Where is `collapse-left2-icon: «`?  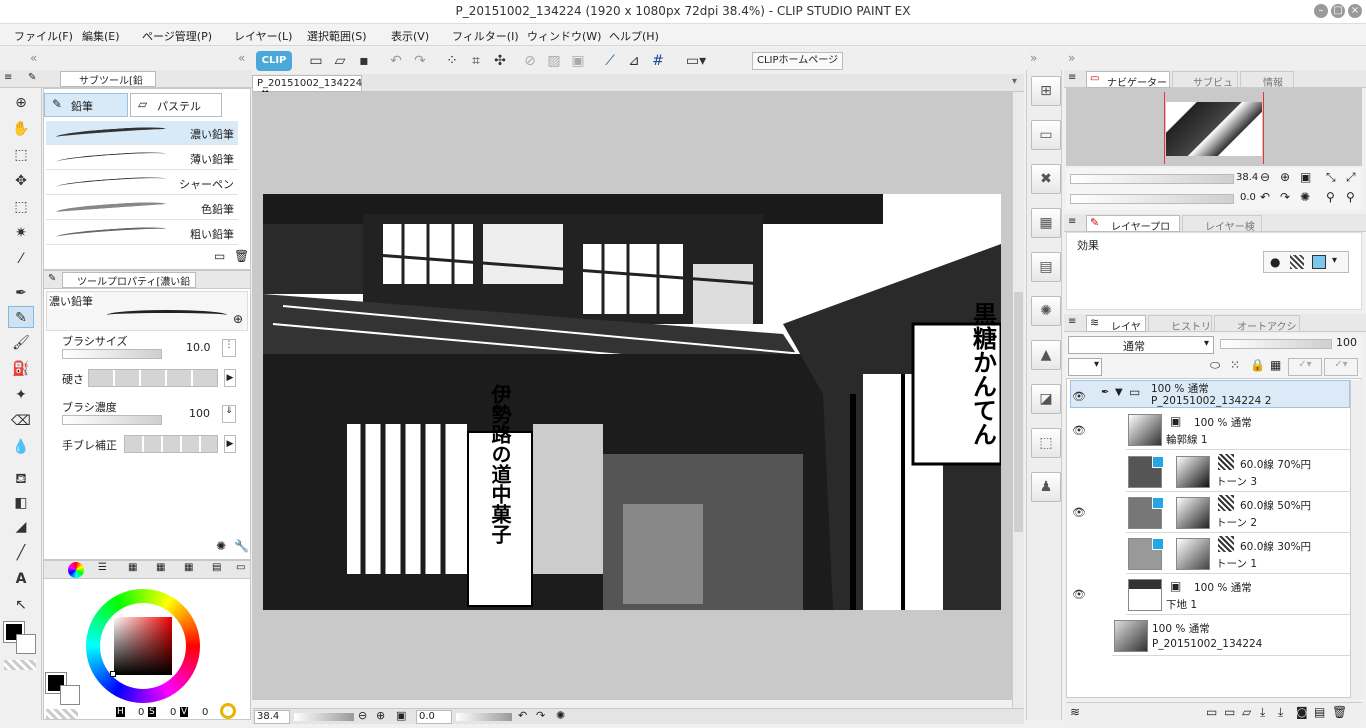
collapse-left2-icon: « is located at coordinates (241, 58).